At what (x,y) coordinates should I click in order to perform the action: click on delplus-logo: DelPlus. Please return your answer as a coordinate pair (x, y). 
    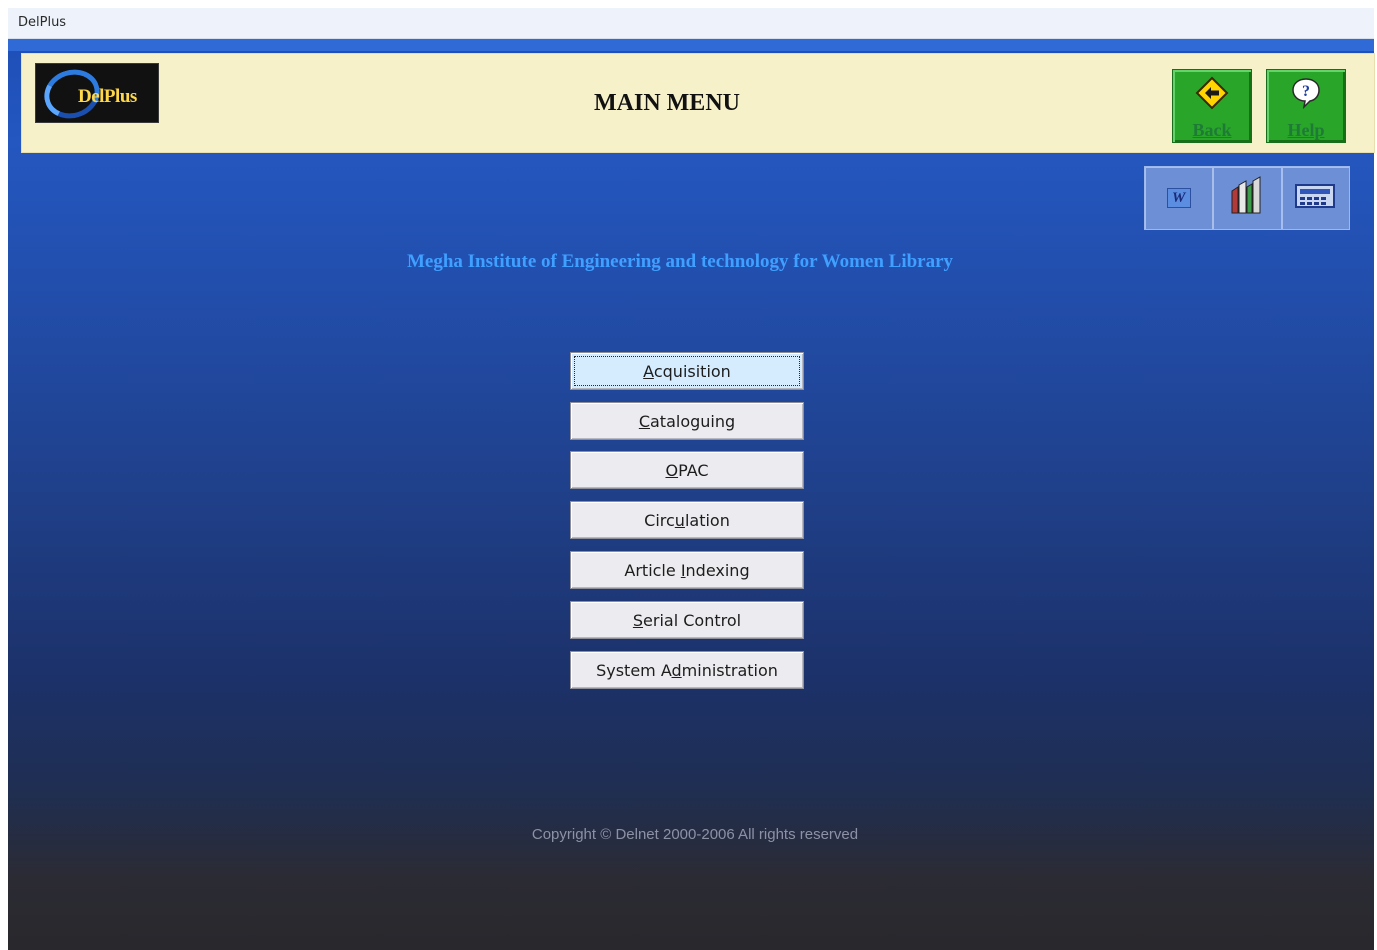
    Looking at the image, I should click on (97, 93).